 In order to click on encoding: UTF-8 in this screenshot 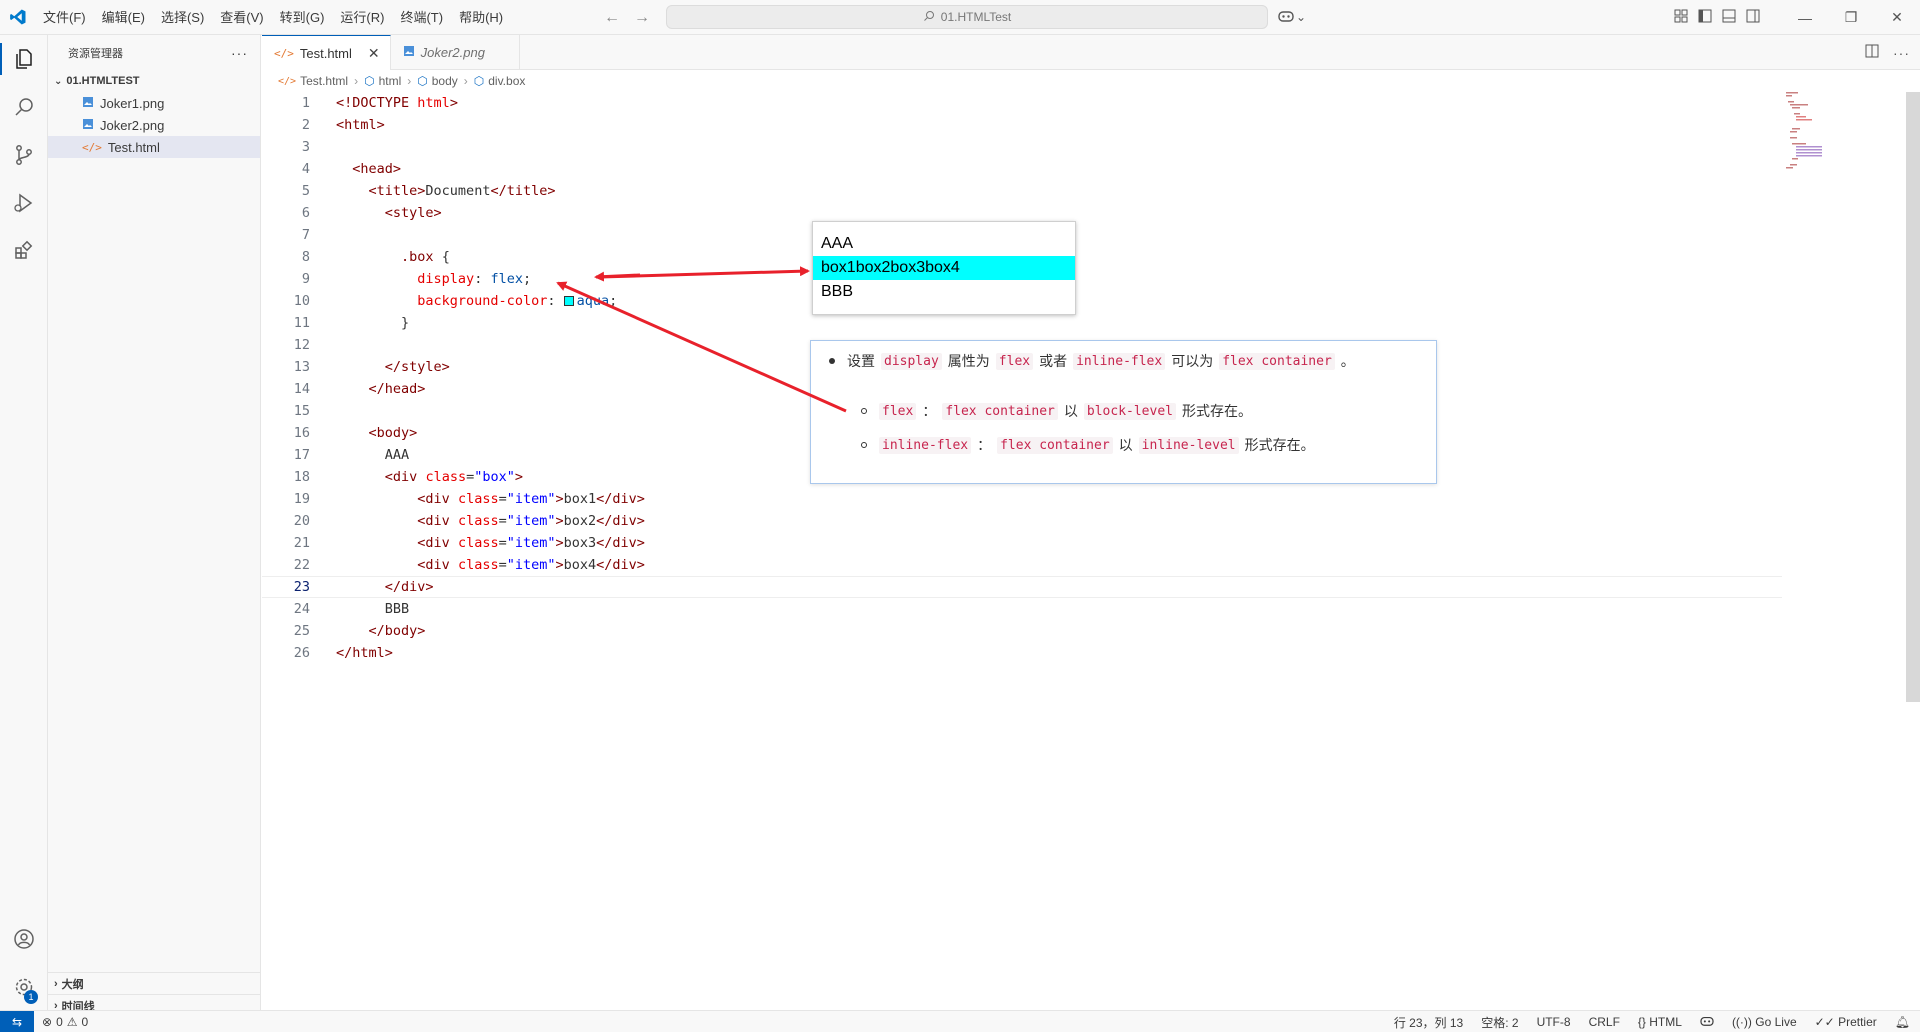, I will do `click(1554, 1022)`.